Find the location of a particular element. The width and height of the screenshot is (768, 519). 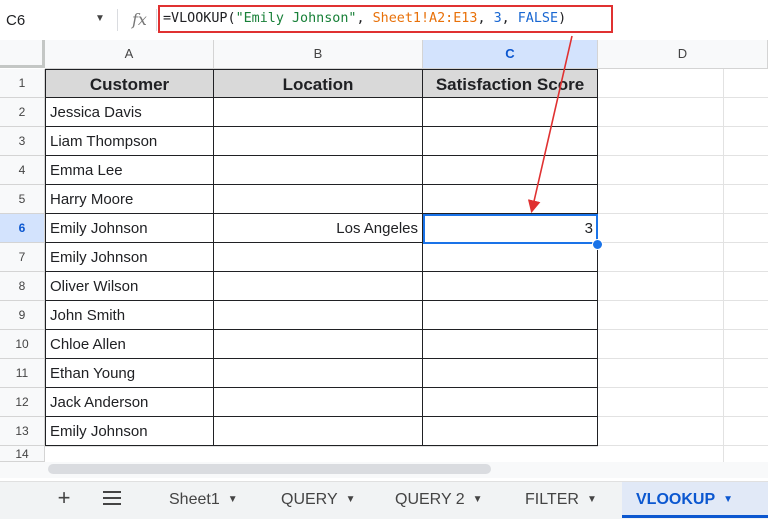

tab-filter: FILTER ▼ is located at coordinates (569, 500).